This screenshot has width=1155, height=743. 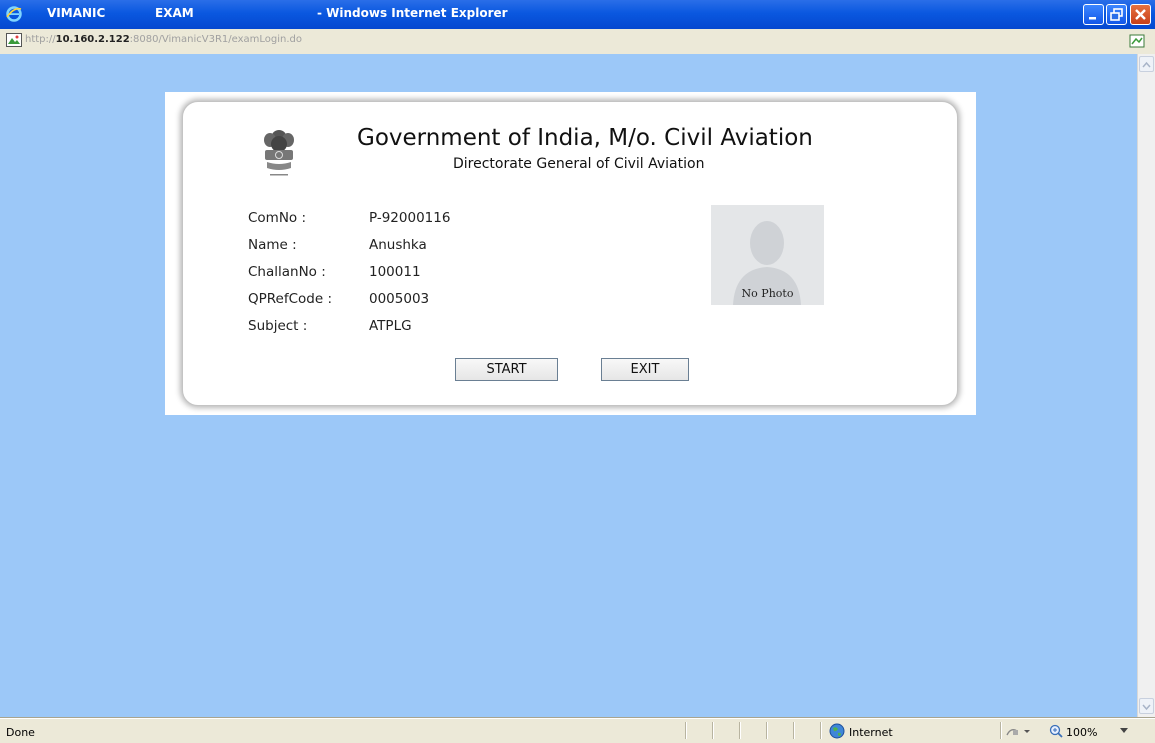 What do you see at coordinates (645, 369) in the screenshot?
I see `exit-button: EXIT` at bounding box center [645, 369].